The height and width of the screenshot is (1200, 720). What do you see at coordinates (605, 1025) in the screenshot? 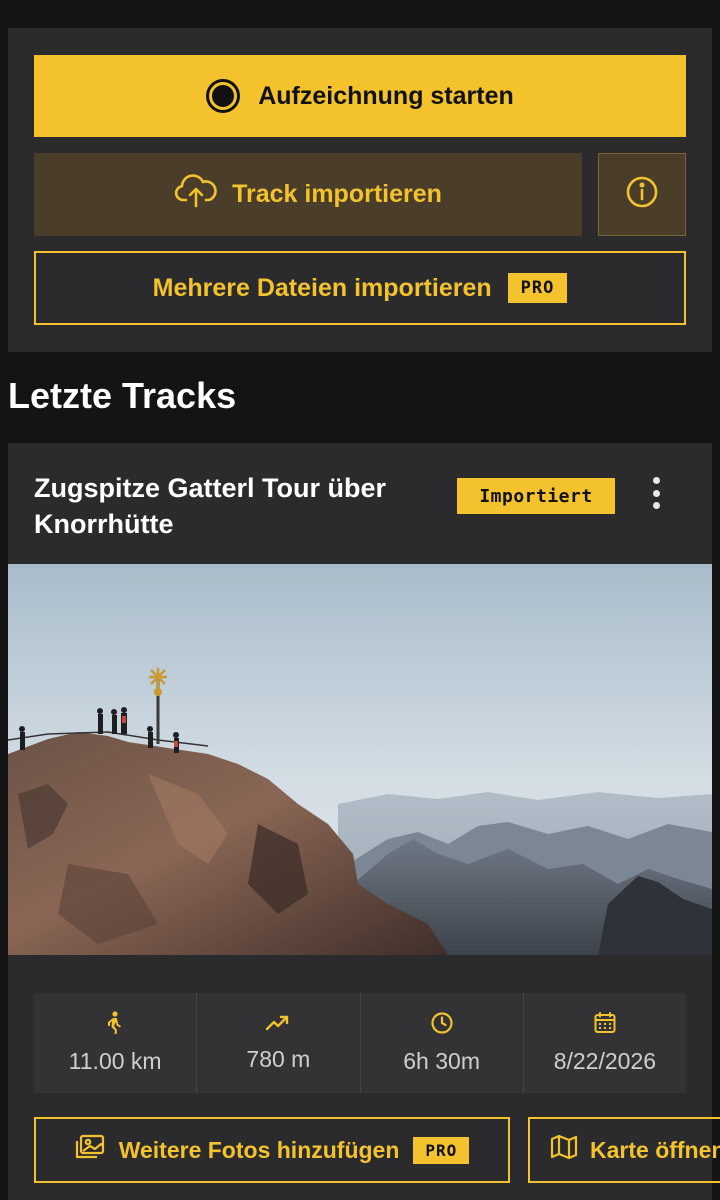
I see `calendar-icon` at bounding box center [605, 1025].